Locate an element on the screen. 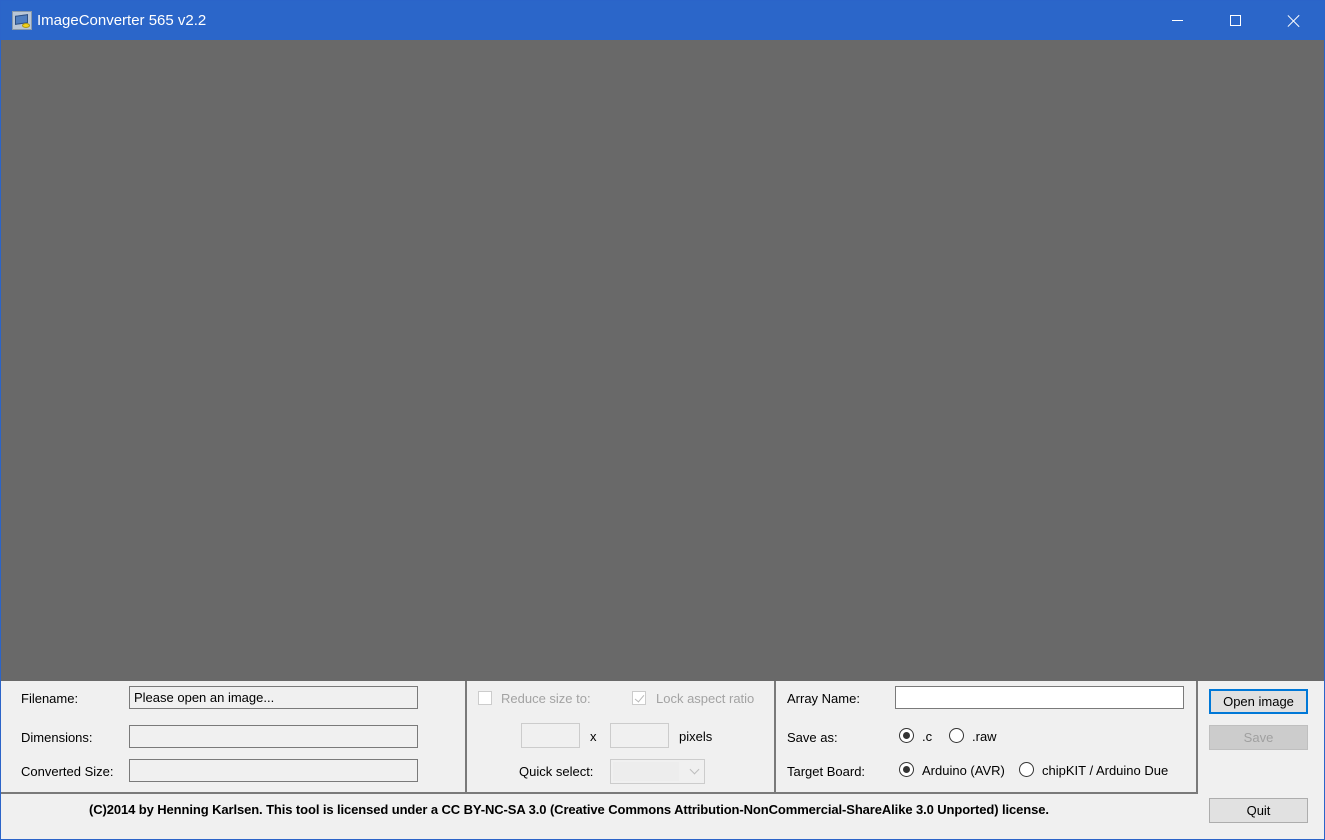 This screenshot has height=840, width=1325. maximize-icon is located at coordinates (1235, 20).